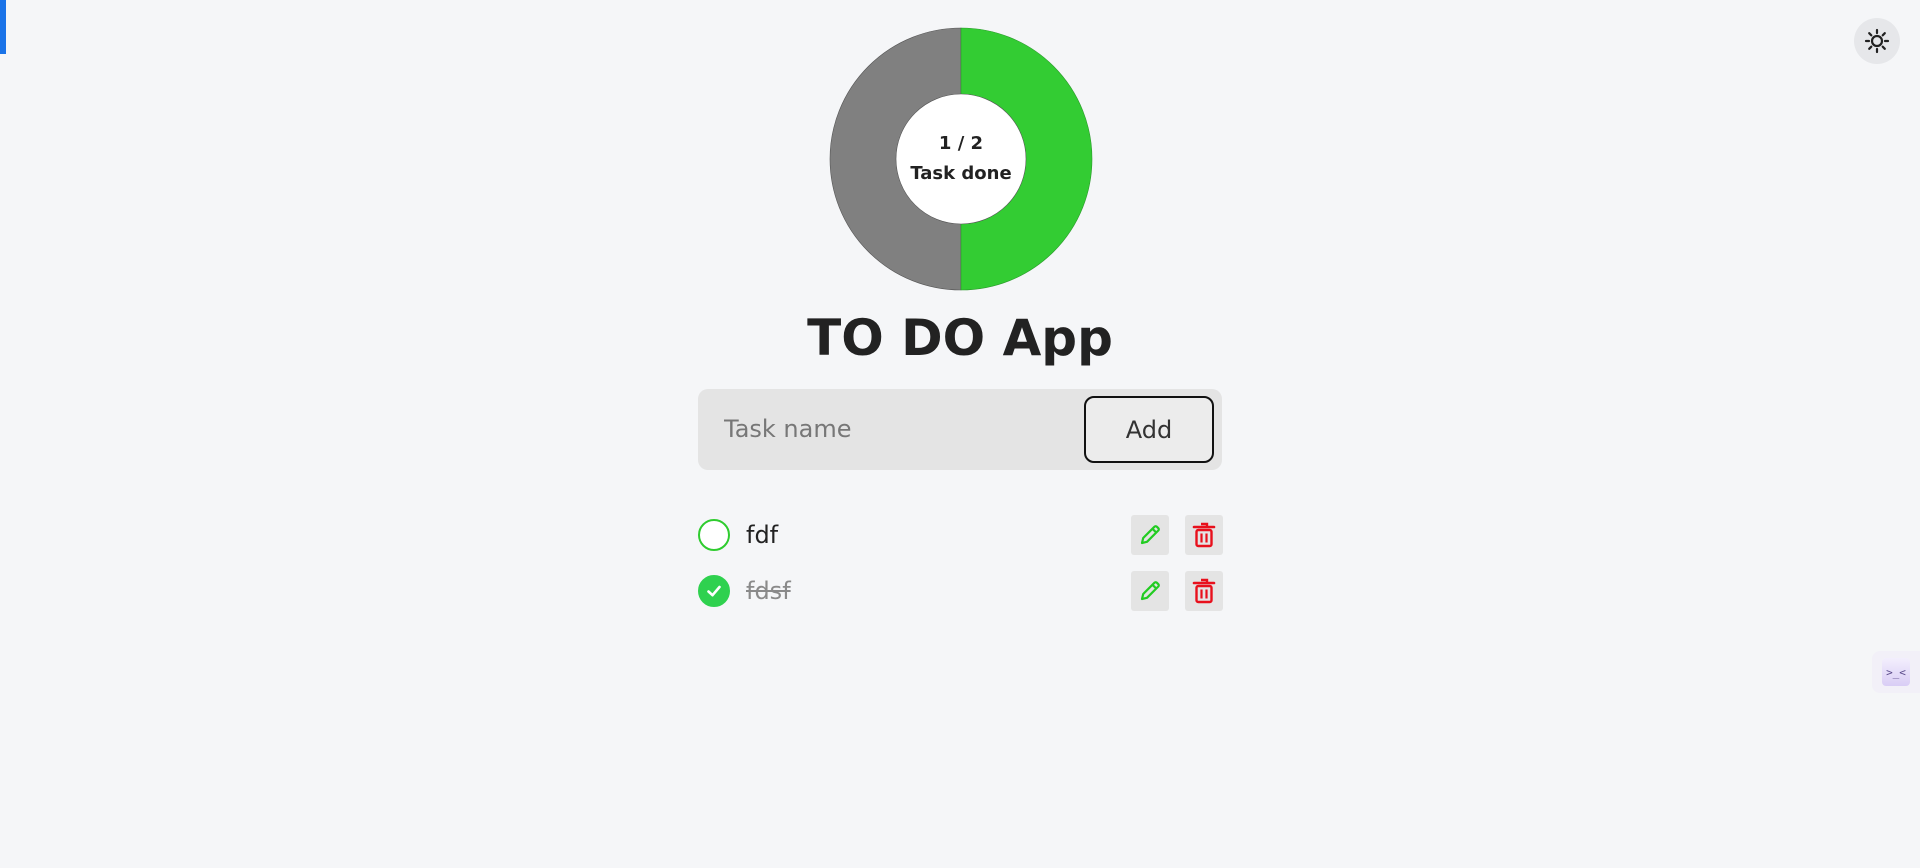 This screenshot has height=868, width=1920. What do you see at coordinates (960, 338) in the screenshot?
I see `page-title: TO DO App` at bounding box center [960, 338].